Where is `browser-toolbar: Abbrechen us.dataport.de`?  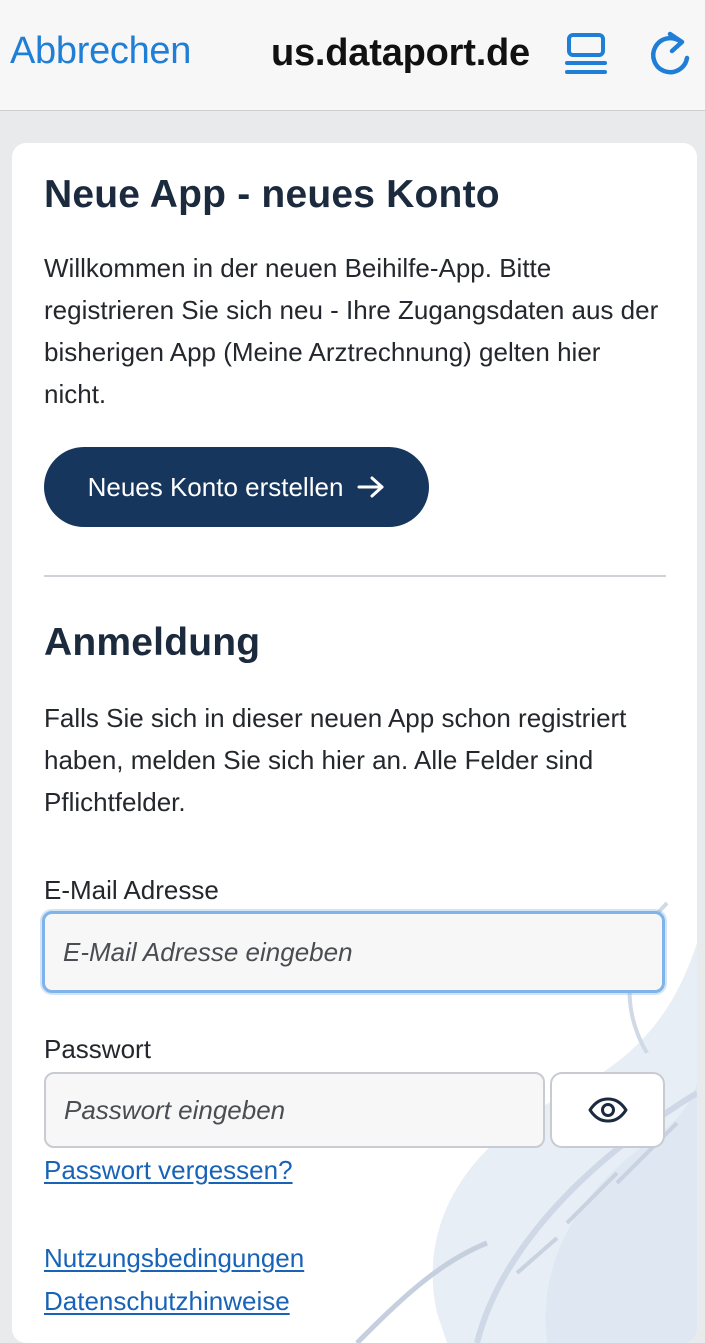 browser-toolbar: Abbrechen us.dataport.de is located at coordinates (352, 55).